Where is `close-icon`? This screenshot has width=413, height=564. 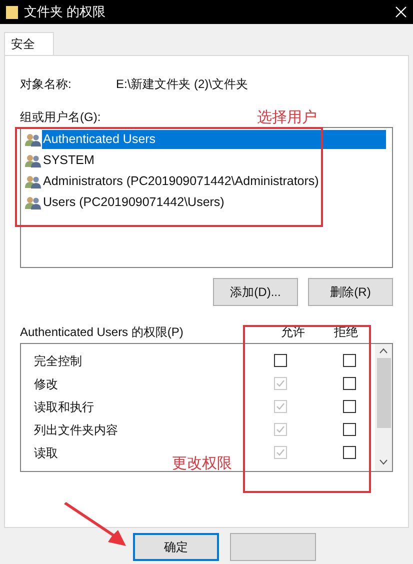 close-icon is located at coordinates (401, 12).